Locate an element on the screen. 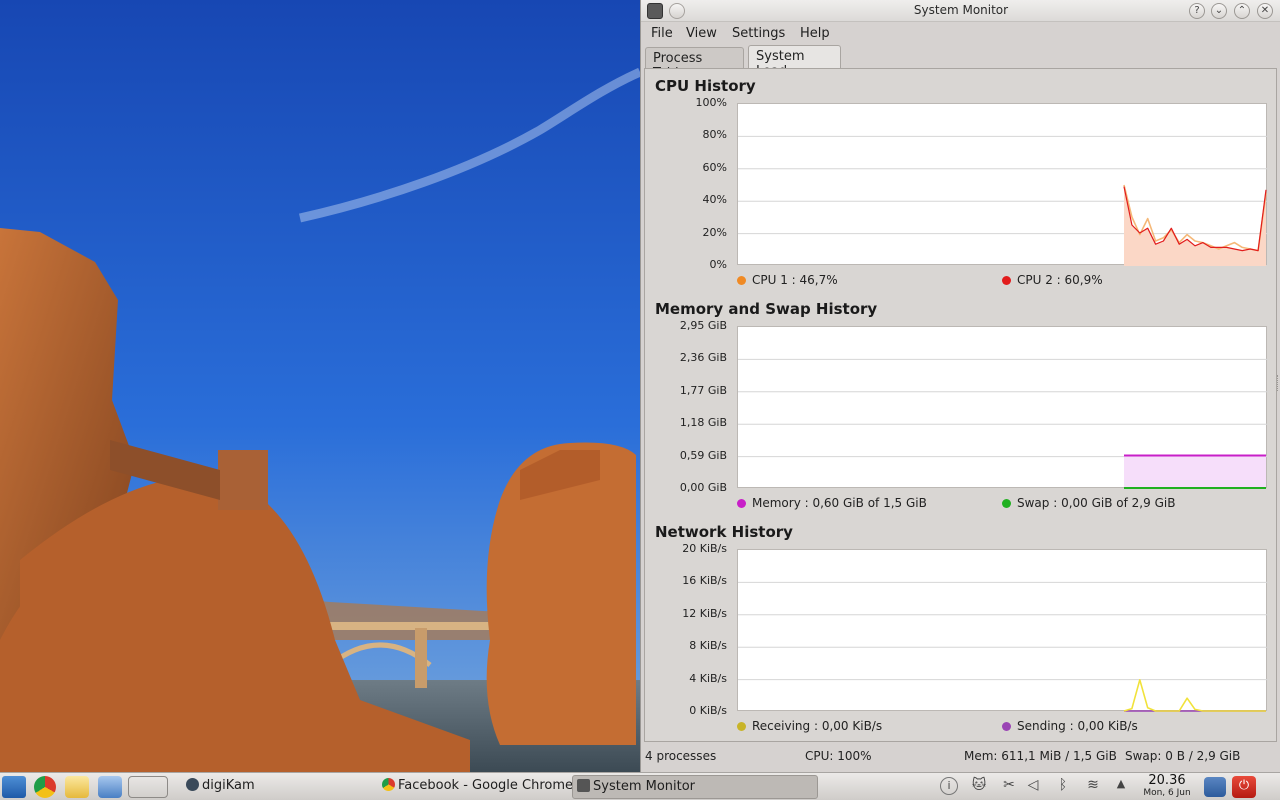 The image size is (1280, 800). scissors-icon: ✂ is located at coordinates (1009, 785).